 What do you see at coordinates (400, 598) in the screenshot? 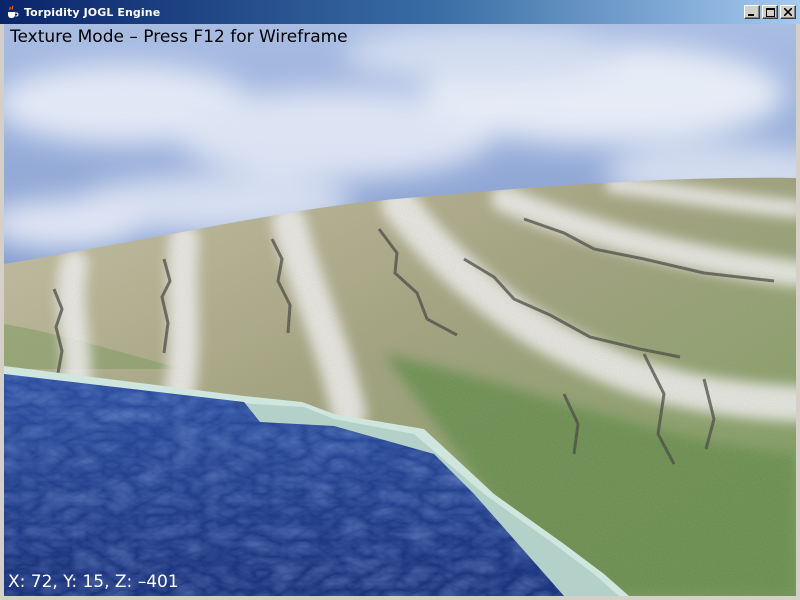
I see `window-frame-bottom` at bounding box center [400, 598].